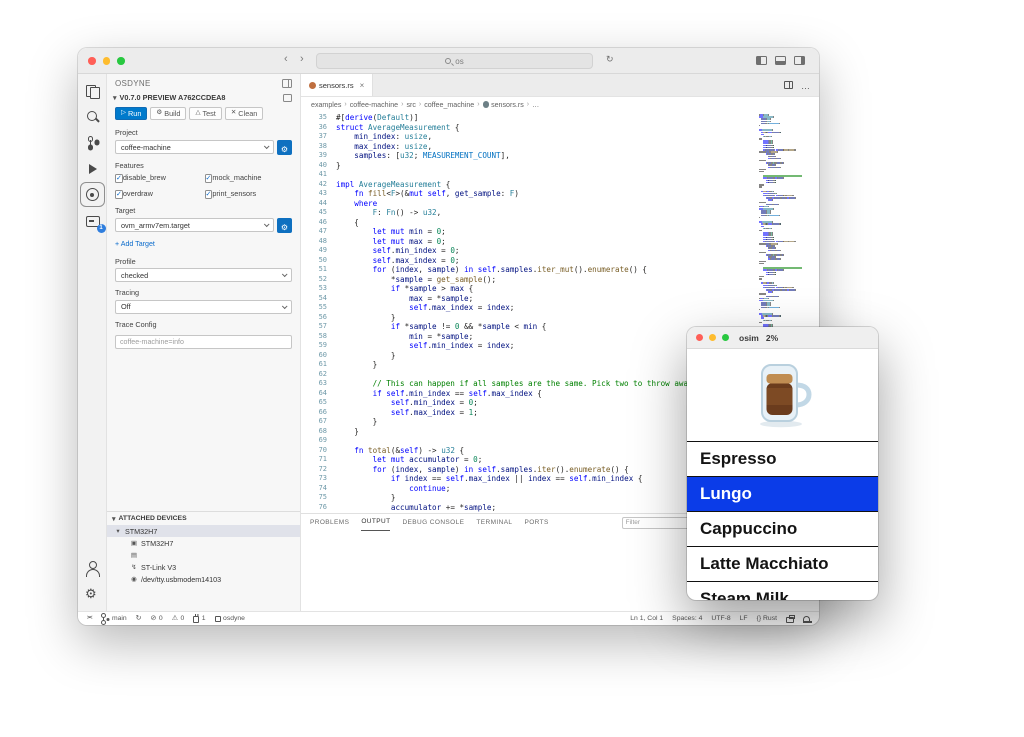  I want to click on version-section-header: V0.7.0 PREVIEW A762CCDEA8, so click(203, 97).